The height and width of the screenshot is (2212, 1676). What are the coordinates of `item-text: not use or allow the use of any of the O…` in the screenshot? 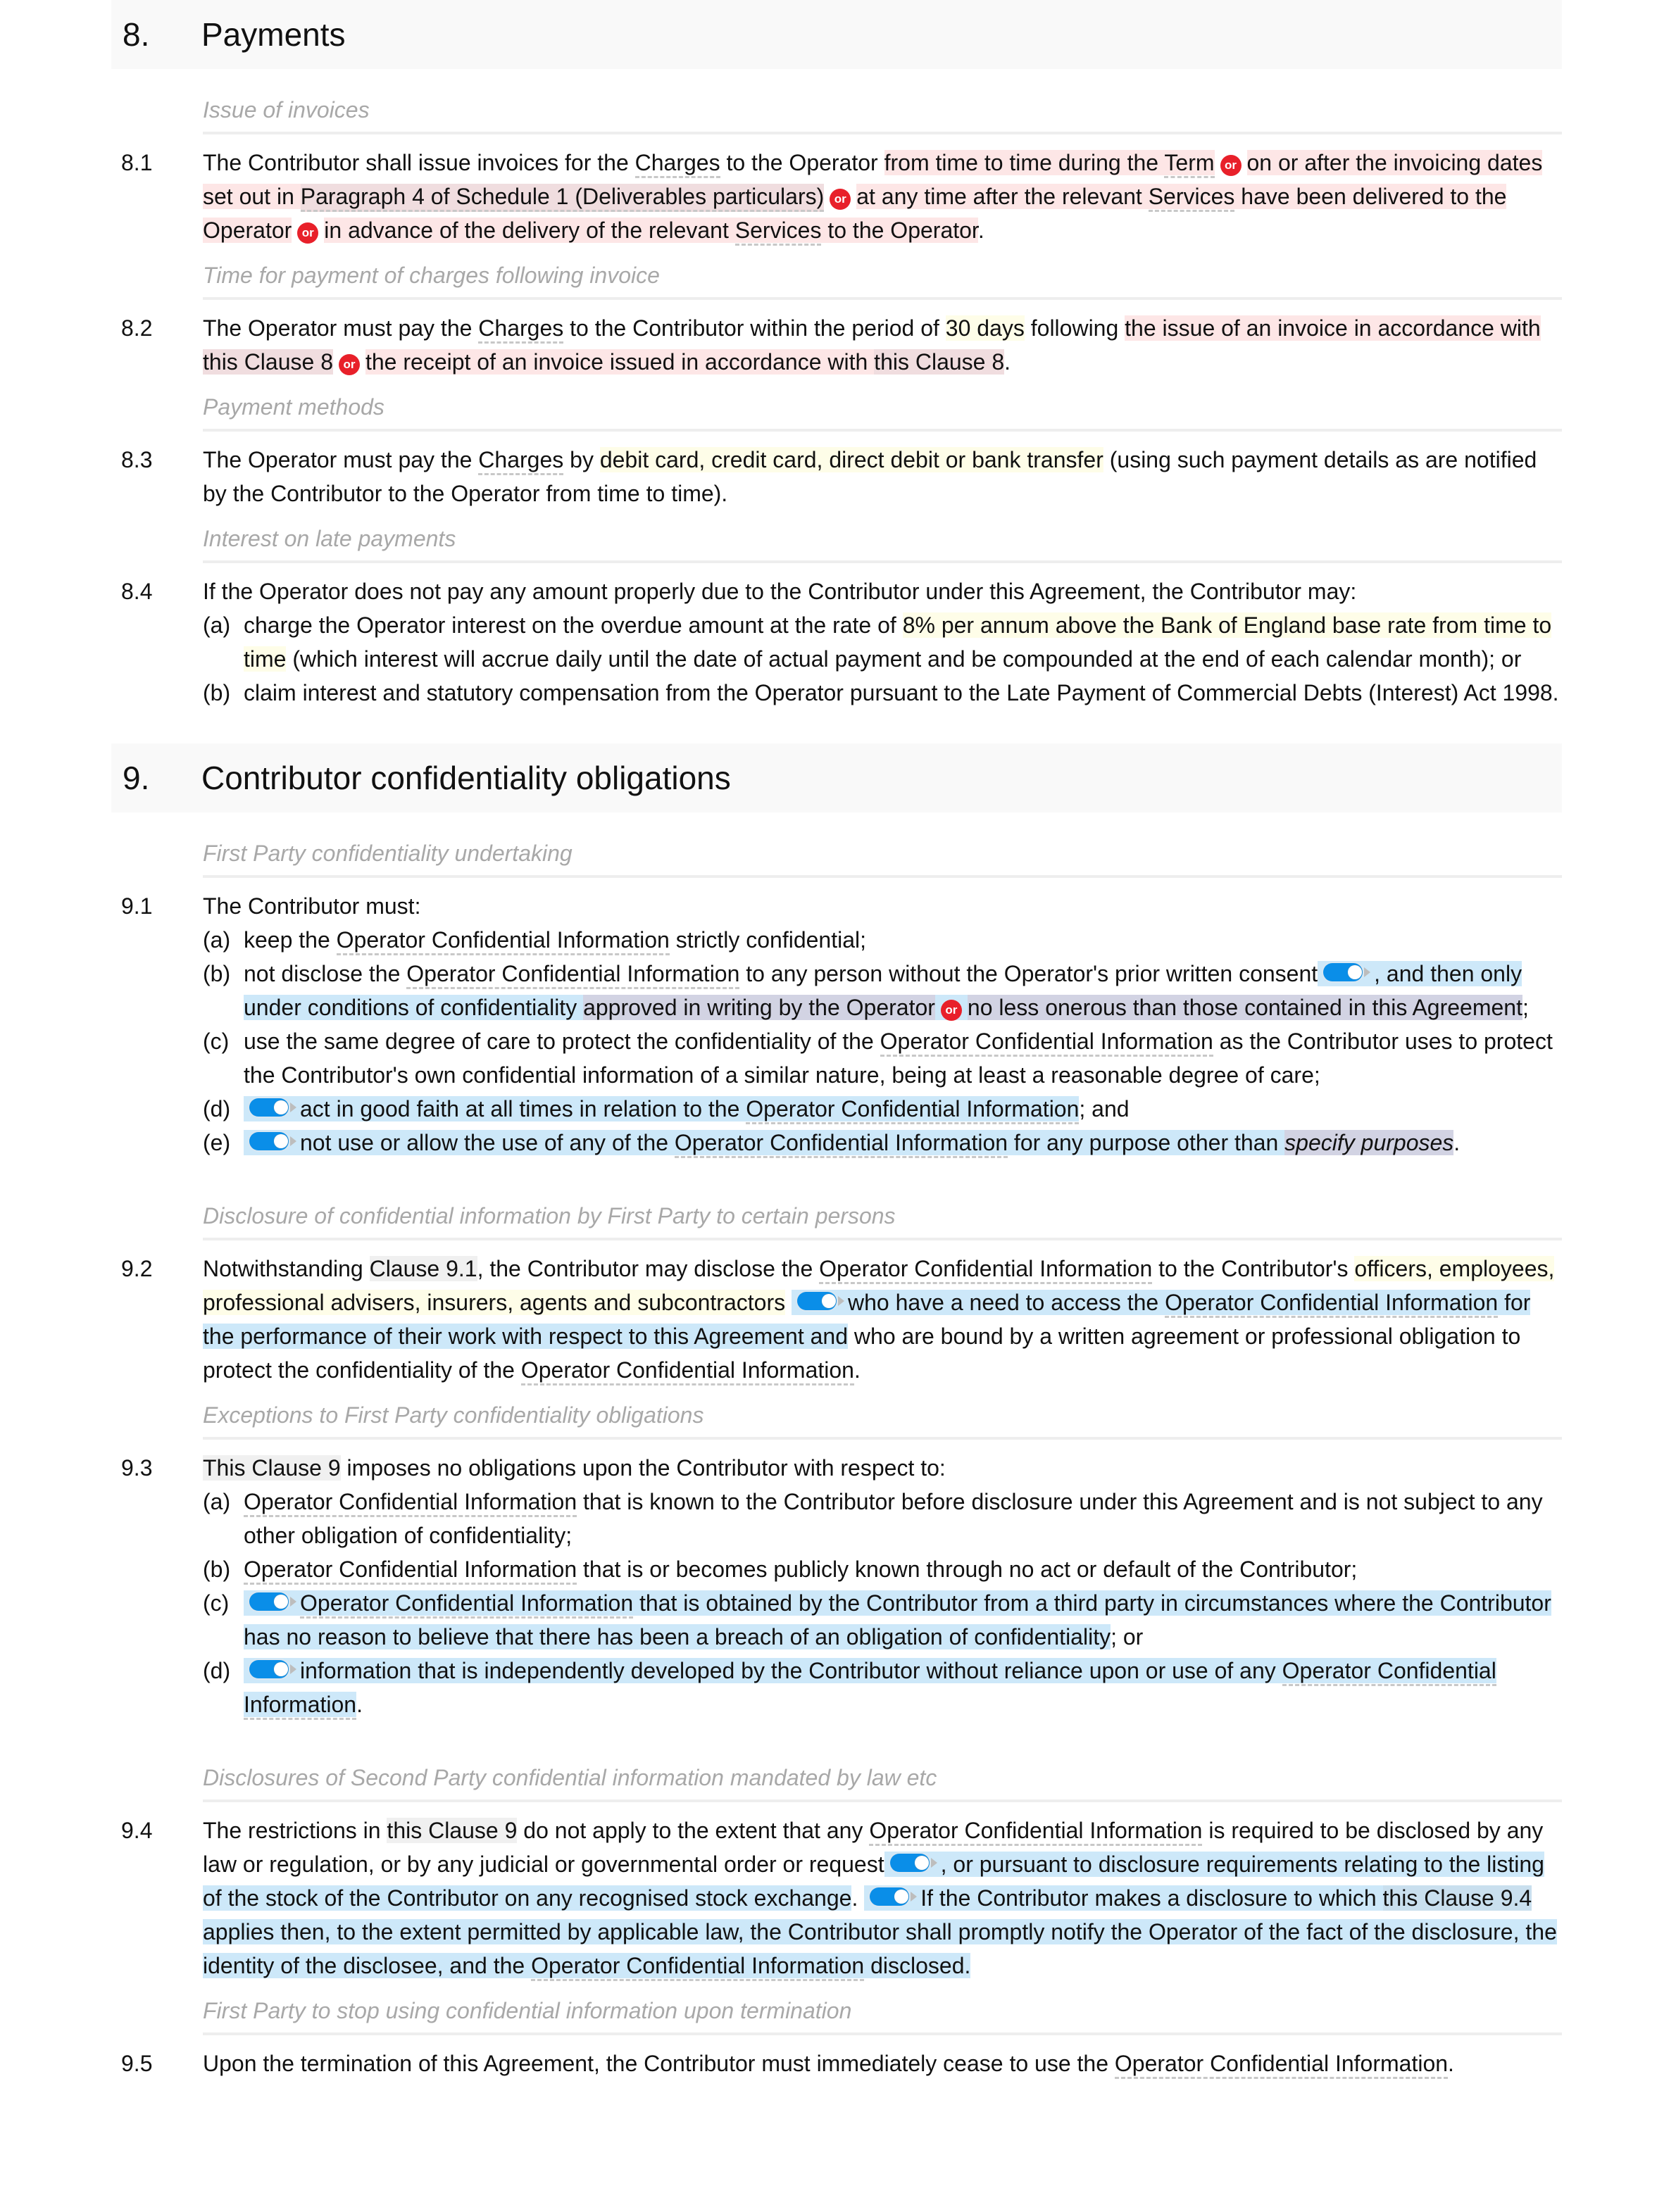 It's located at (903, 1143).